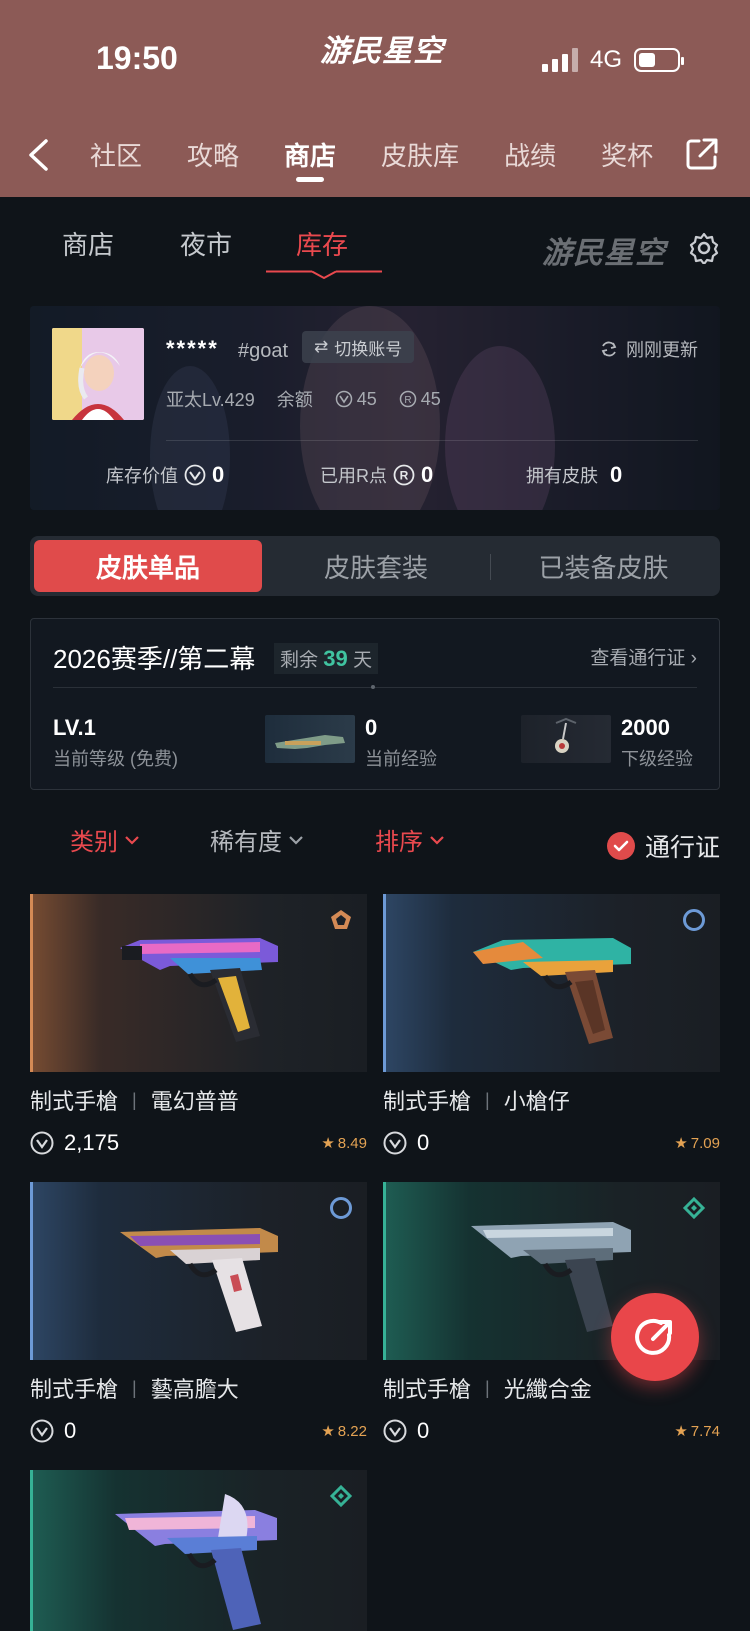 The image size is (750, 1631). I want to click on skin-card: 制式手槍 | 小槍仔 0 ★ 7.09, so click(551, 1026).